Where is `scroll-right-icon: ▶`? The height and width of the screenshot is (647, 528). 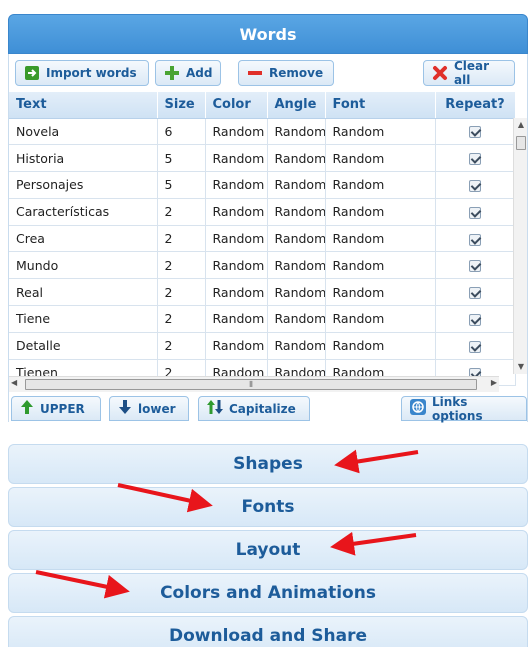 scroll-right-icon: ▶ is located at coordinates (494, 382).